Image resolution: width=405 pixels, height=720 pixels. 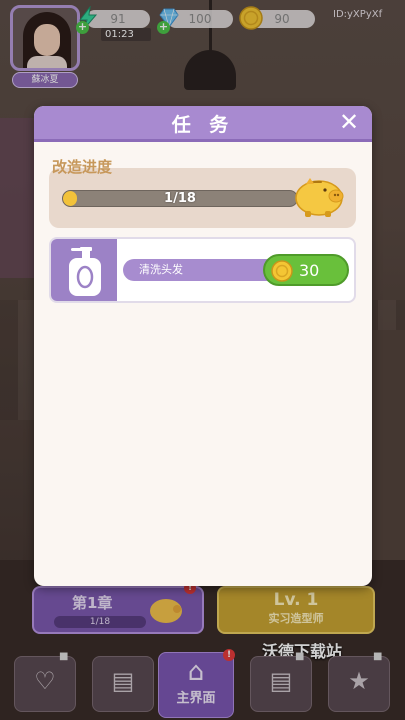 I want to click on renovation-progress-panel: 1/18, so click(x=202, y=198).